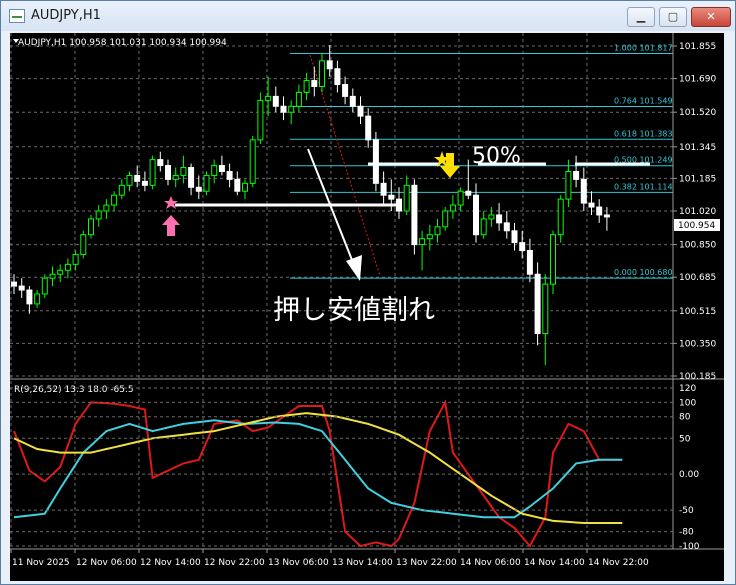 The width and height of the screenshot is (736, 585). Describe the element at coordinates (643, 186) in the screenshot. I see `fib-level-label: 0.382 101.114` at that location.